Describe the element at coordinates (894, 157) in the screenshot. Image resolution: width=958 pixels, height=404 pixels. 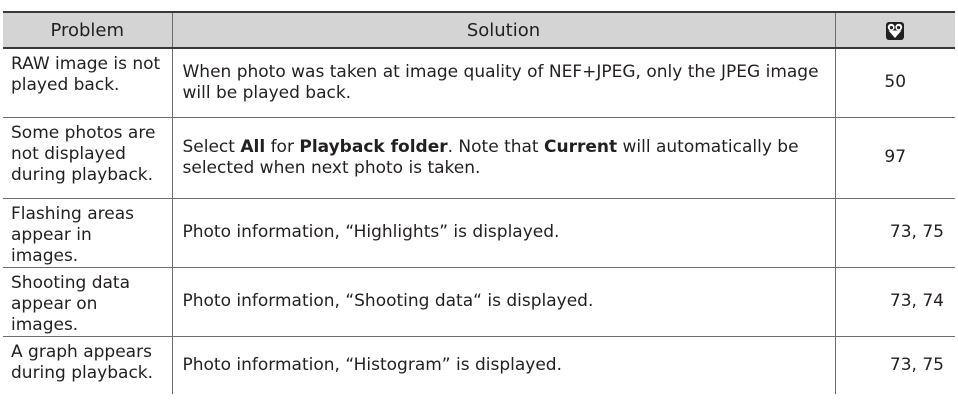
I see `page-reference-cell: 97` at that location.